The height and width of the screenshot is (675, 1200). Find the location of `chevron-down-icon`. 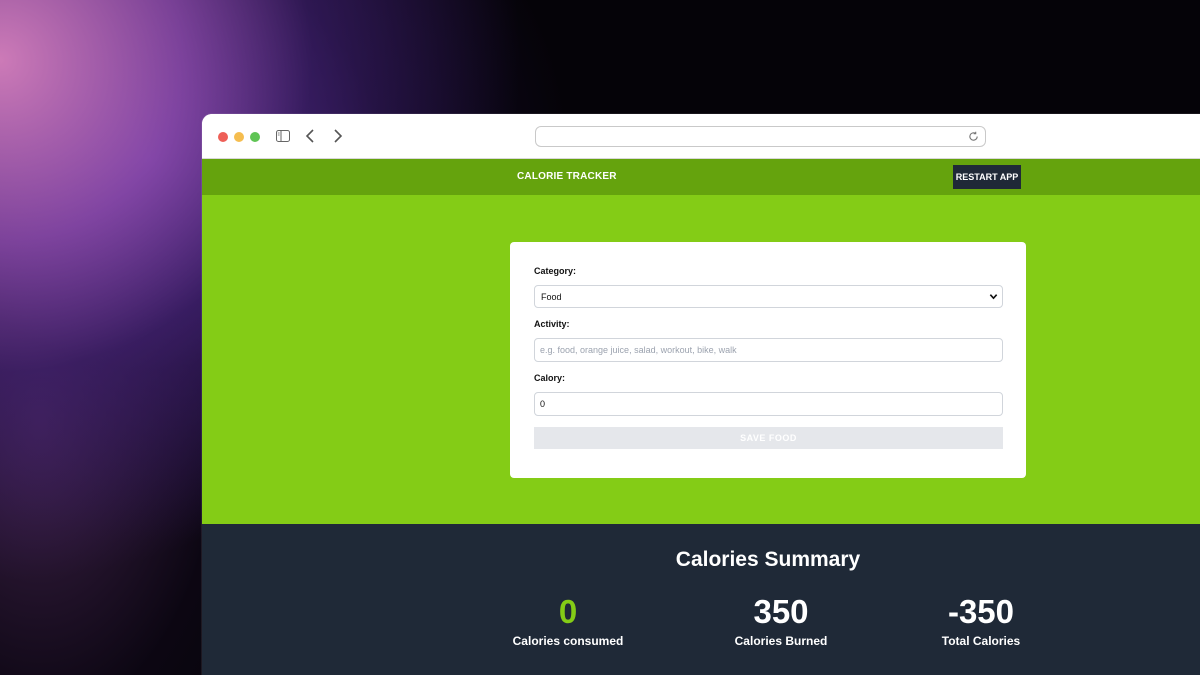

chevron-down-icon is located at coordinates (993, 297).